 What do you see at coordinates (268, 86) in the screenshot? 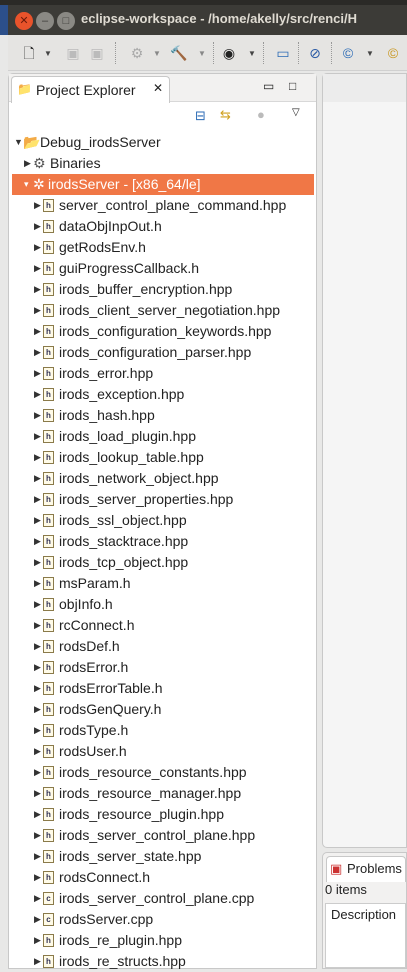
I see `minimize-icon: ▭` at bounding box center [268, 86].